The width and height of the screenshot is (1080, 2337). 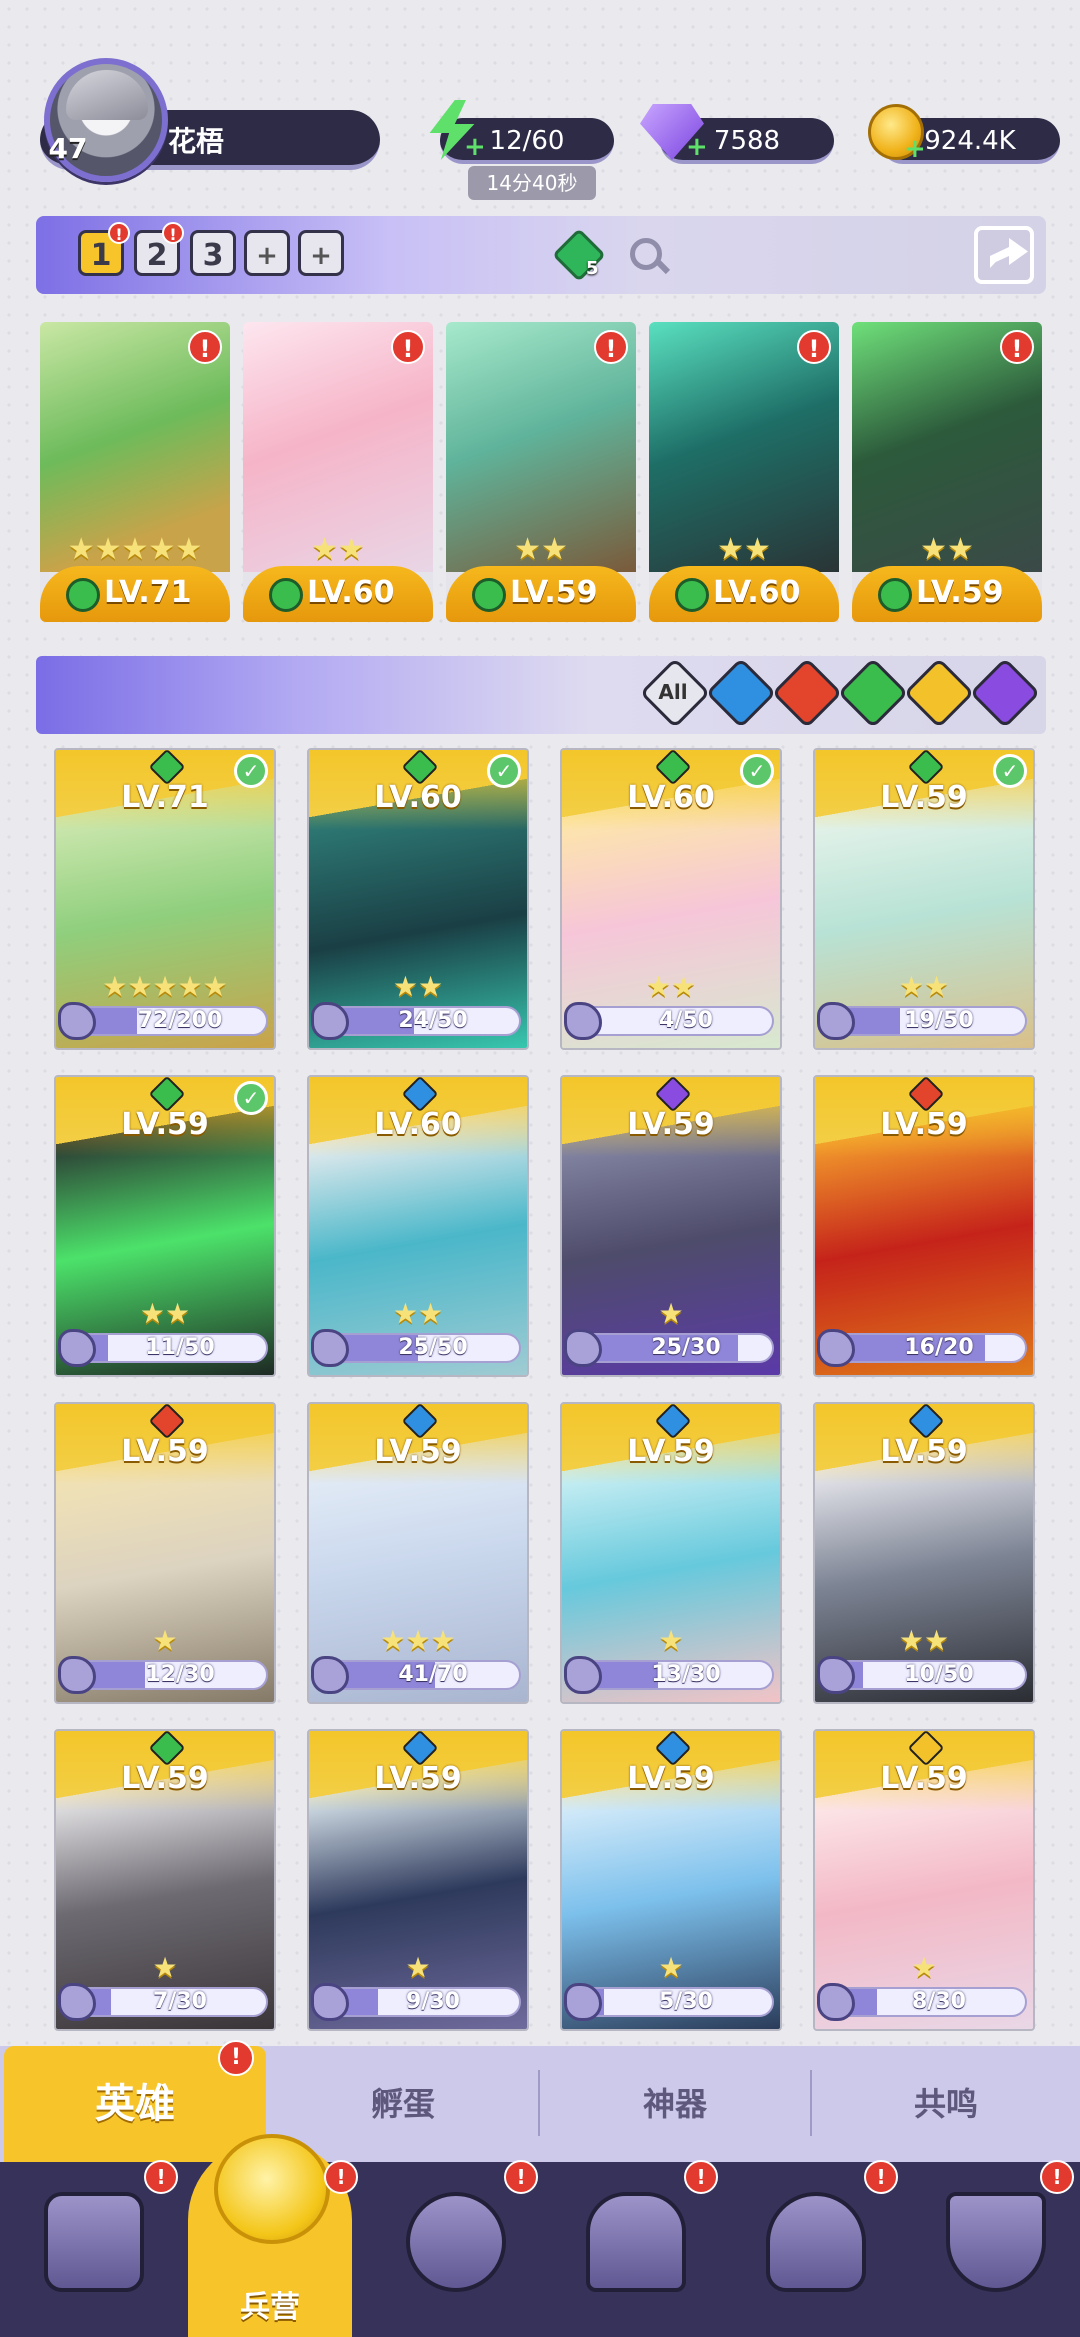 What do you see at coordinates (403, 2104) in the screenshot?
I see `tab-hatch: 孵蛋` at bounding box center [403, 2104].